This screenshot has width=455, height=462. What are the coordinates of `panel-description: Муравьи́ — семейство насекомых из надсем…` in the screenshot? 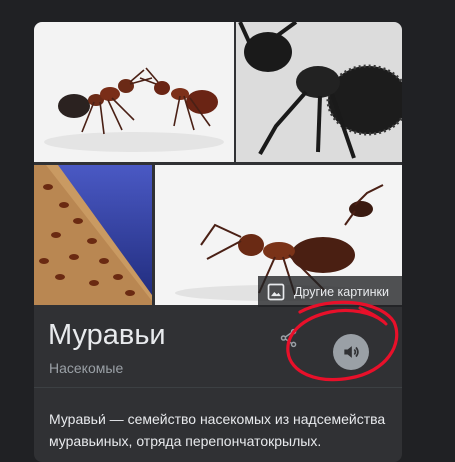 It's located at (217, 430).